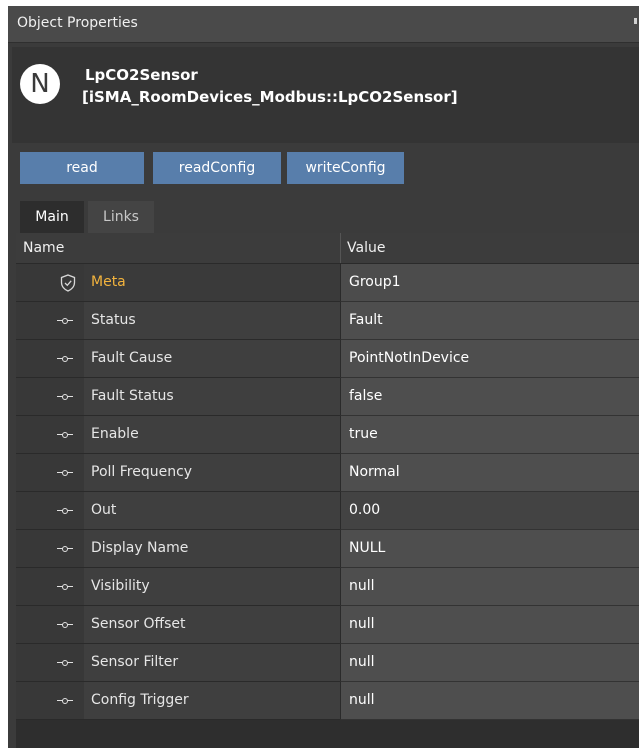  I want to click on panel-menu-handle, so click(635, 21).